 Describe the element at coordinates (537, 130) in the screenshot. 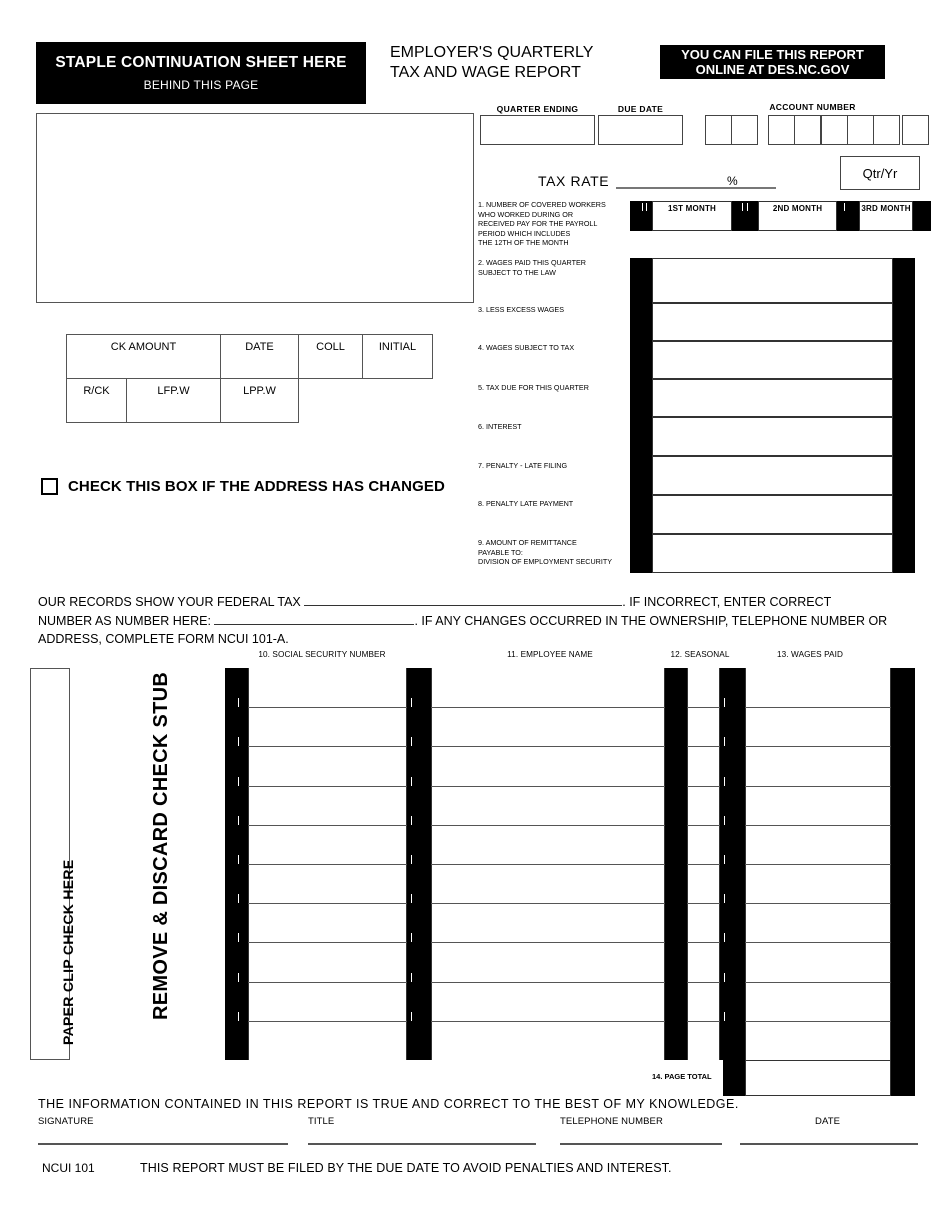

I see `quarter-ending-input` at that location.